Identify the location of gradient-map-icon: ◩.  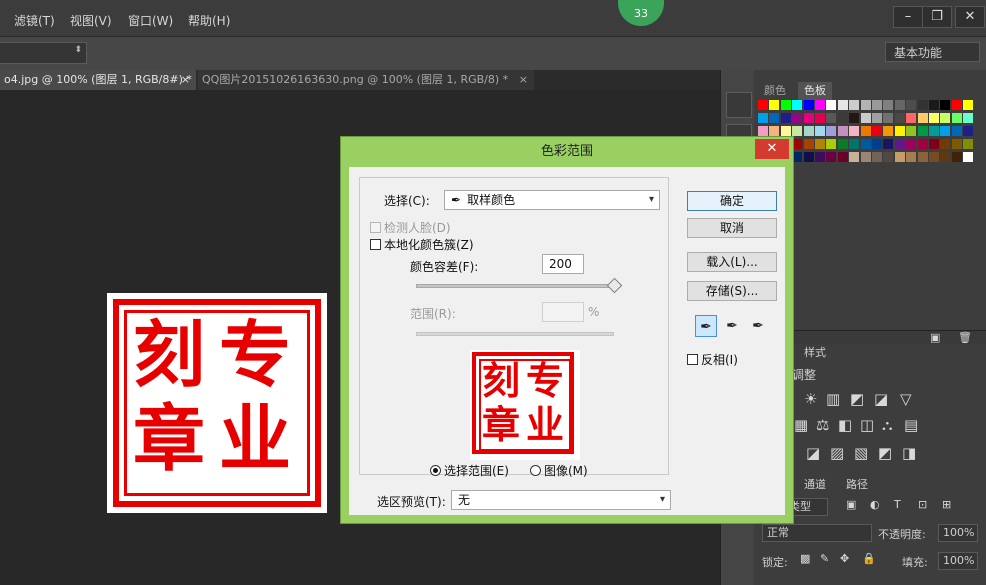
(885, 453).